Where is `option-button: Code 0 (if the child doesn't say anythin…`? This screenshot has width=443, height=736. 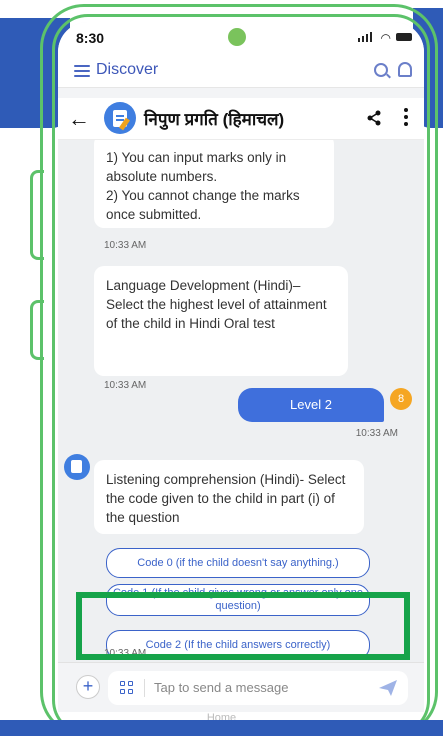
option-button: Code 0 (if the child doesn't say anythin… is located at coordinates (238, 563).